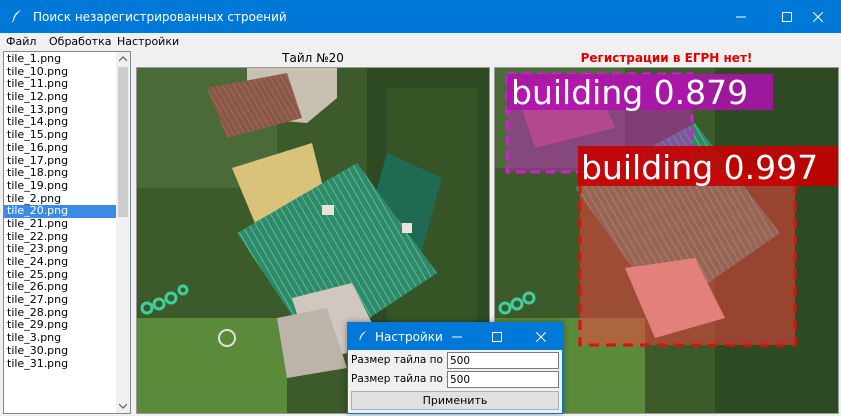  What do you see at coordinates (61, 300) in the screenshot?
I see `file-list-item: tile_27.png` at bounding box center [61, 300].